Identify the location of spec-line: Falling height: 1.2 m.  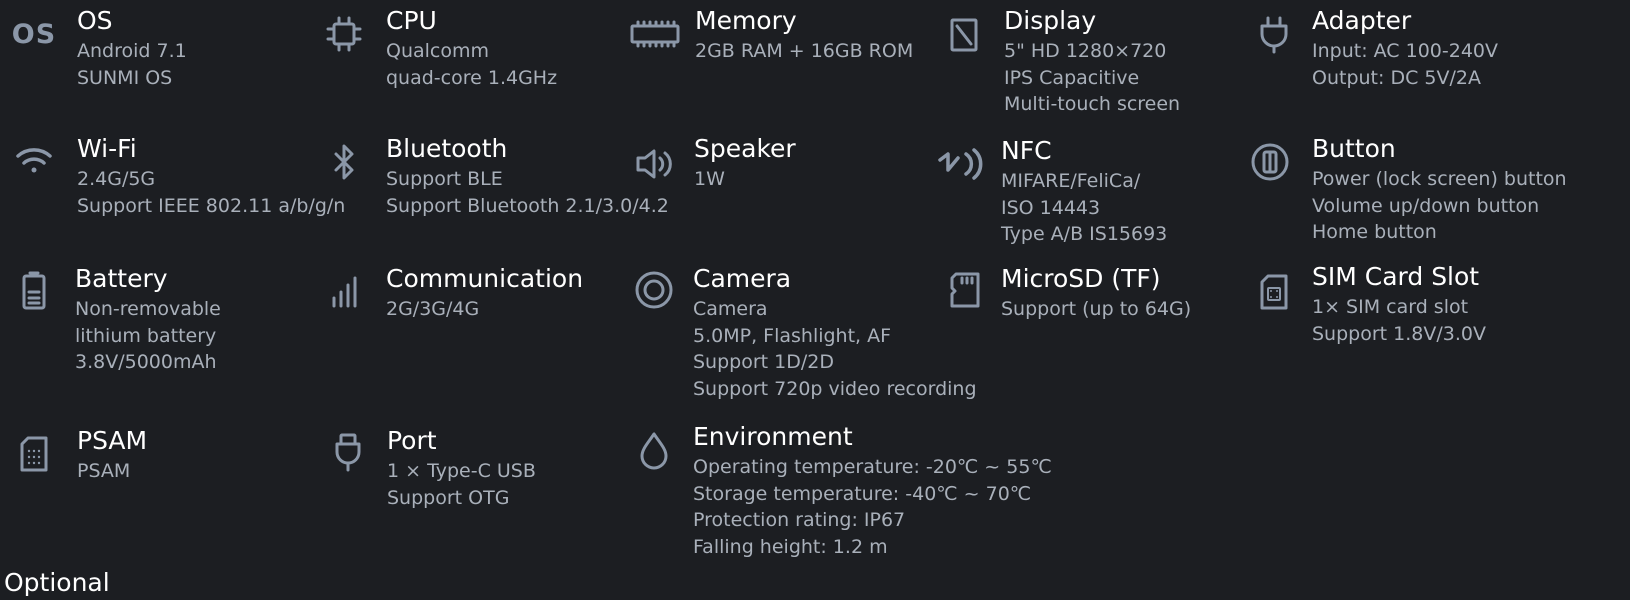
(790, 546).